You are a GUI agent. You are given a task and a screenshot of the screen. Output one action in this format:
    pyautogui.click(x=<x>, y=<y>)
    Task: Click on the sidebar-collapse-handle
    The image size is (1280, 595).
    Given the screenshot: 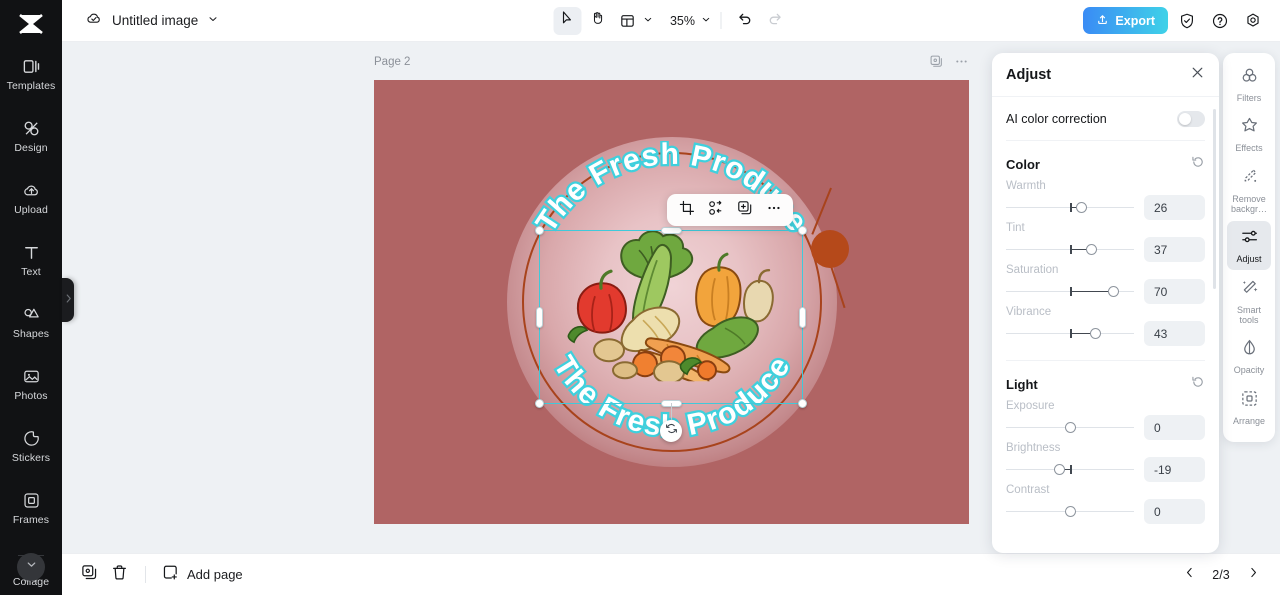 What is the action you would take?
    pyautogui.click(x=68, y=300)
    